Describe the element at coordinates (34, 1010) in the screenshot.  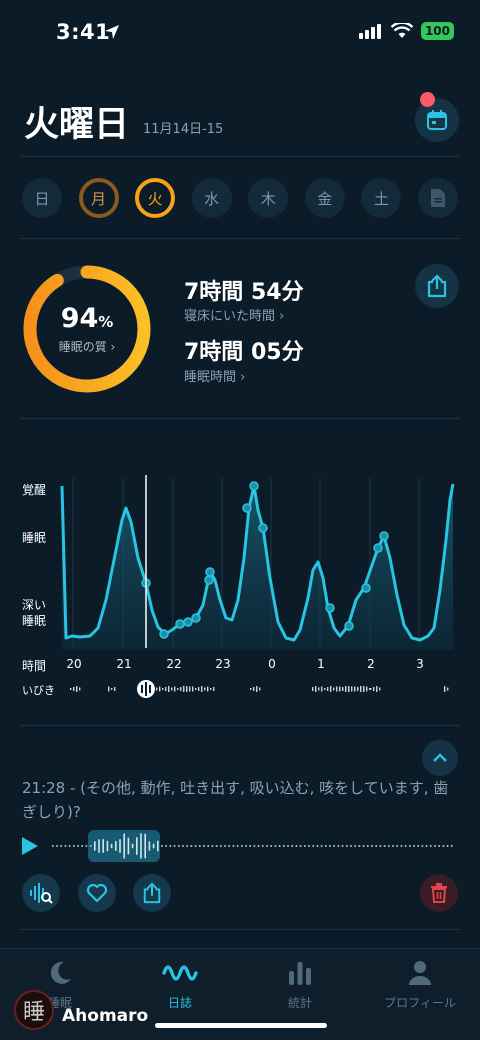
I see `watermark-seal: 睡` at that location.